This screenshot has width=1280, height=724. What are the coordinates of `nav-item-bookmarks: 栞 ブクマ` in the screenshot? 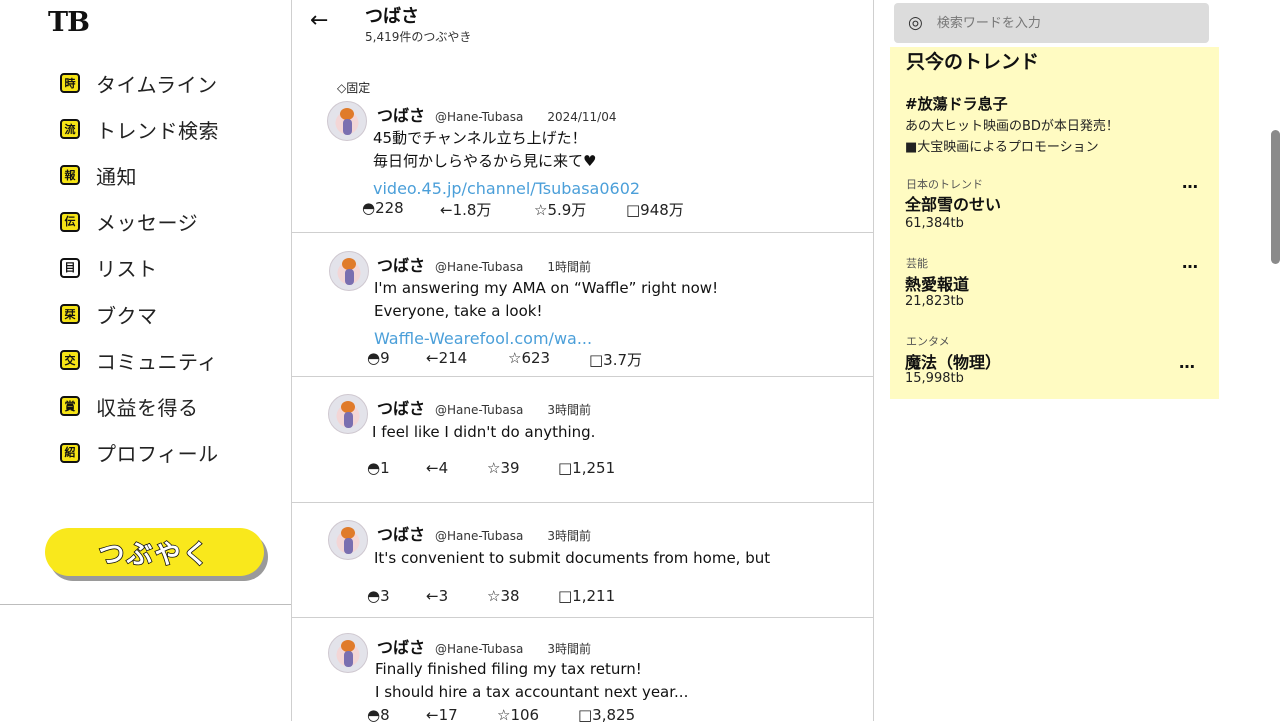 It's located at (139, 314).